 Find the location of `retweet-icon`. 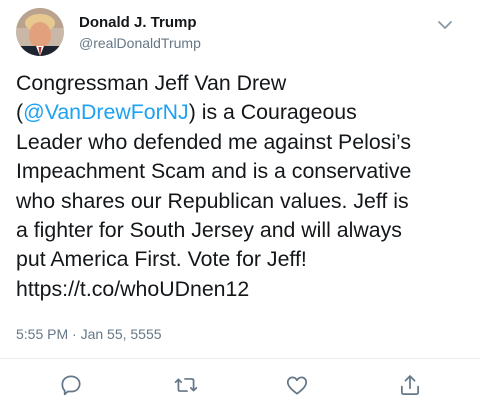

retweet-icon is located at coordinates (186, 385).